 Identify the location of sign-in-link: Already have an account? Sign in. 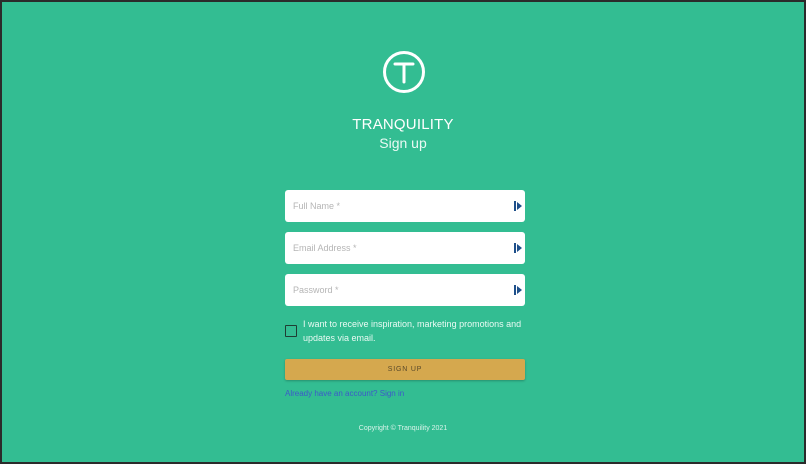
(344, 393).